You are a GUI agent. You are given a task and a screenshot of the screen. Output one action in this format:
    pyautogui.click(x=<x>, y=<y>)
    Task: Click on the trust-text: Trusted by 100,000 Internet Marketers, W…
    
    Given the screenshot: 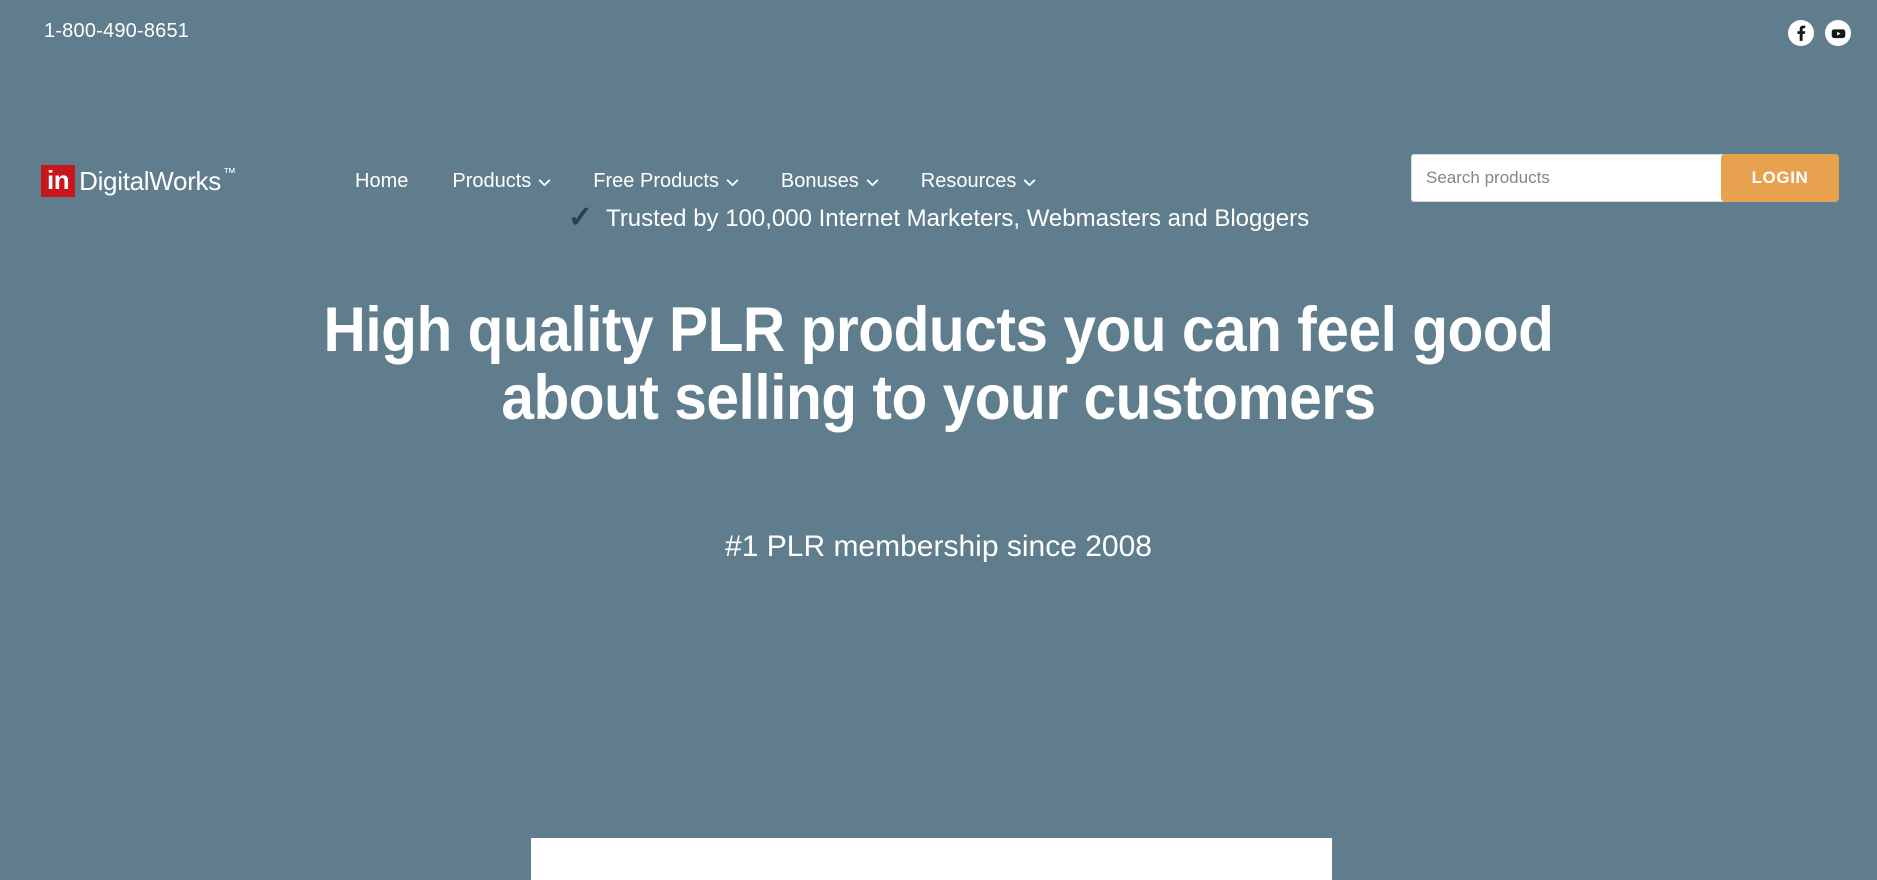 What is the action you would take?
    pyautogui.click(x=958, y=218)
    